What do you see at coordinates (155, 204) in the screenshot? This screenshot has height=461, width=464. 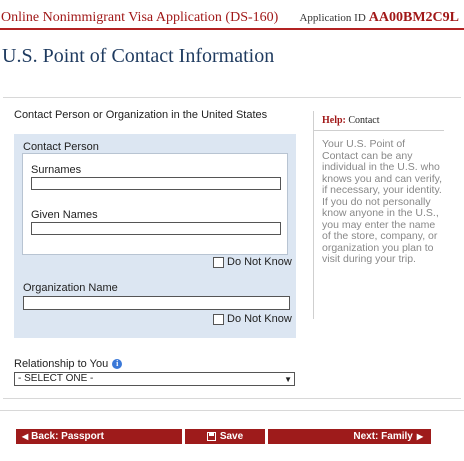 I see `contact-person-fields: Surnames Given Names` at bounding box center [155, 204].